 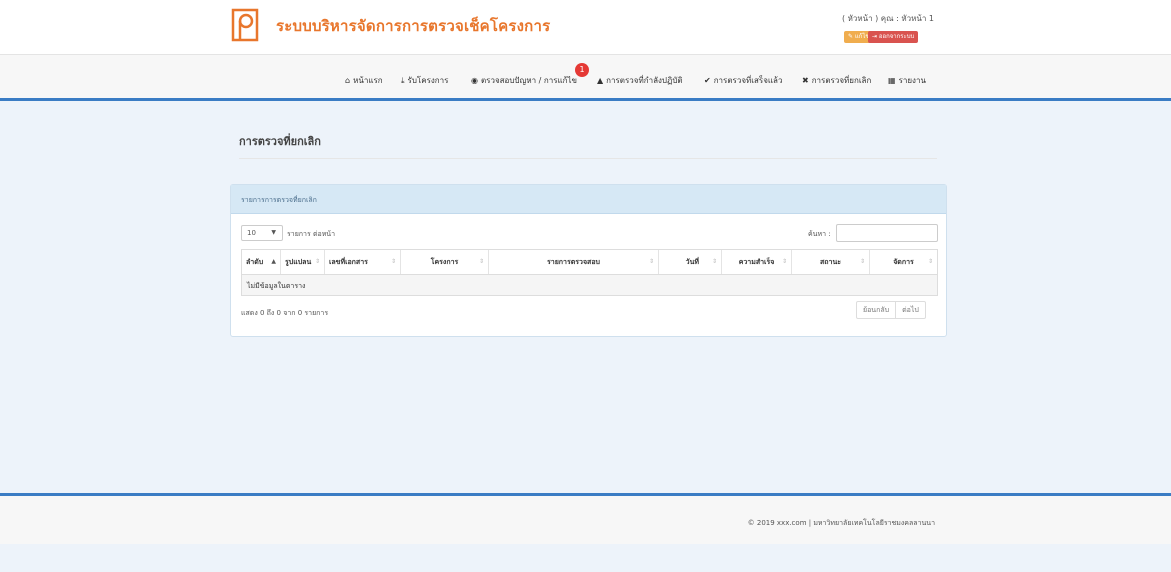 I want to click on page-title: การตรวจที่ยกเลิก, so click(x=280, y=141).